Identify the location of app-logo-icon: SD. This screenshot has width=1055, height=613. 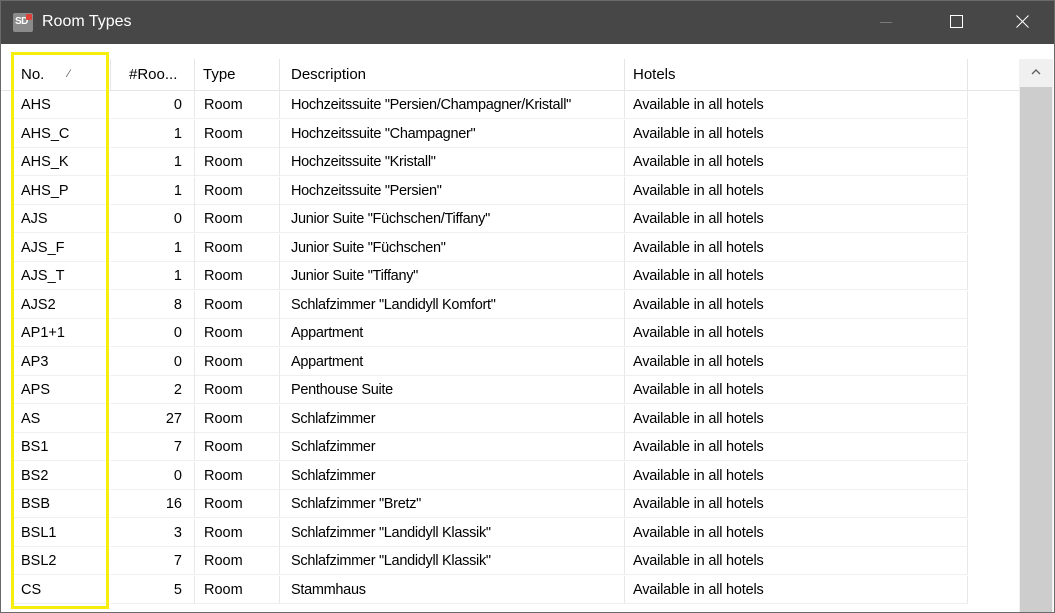
(23, 22).